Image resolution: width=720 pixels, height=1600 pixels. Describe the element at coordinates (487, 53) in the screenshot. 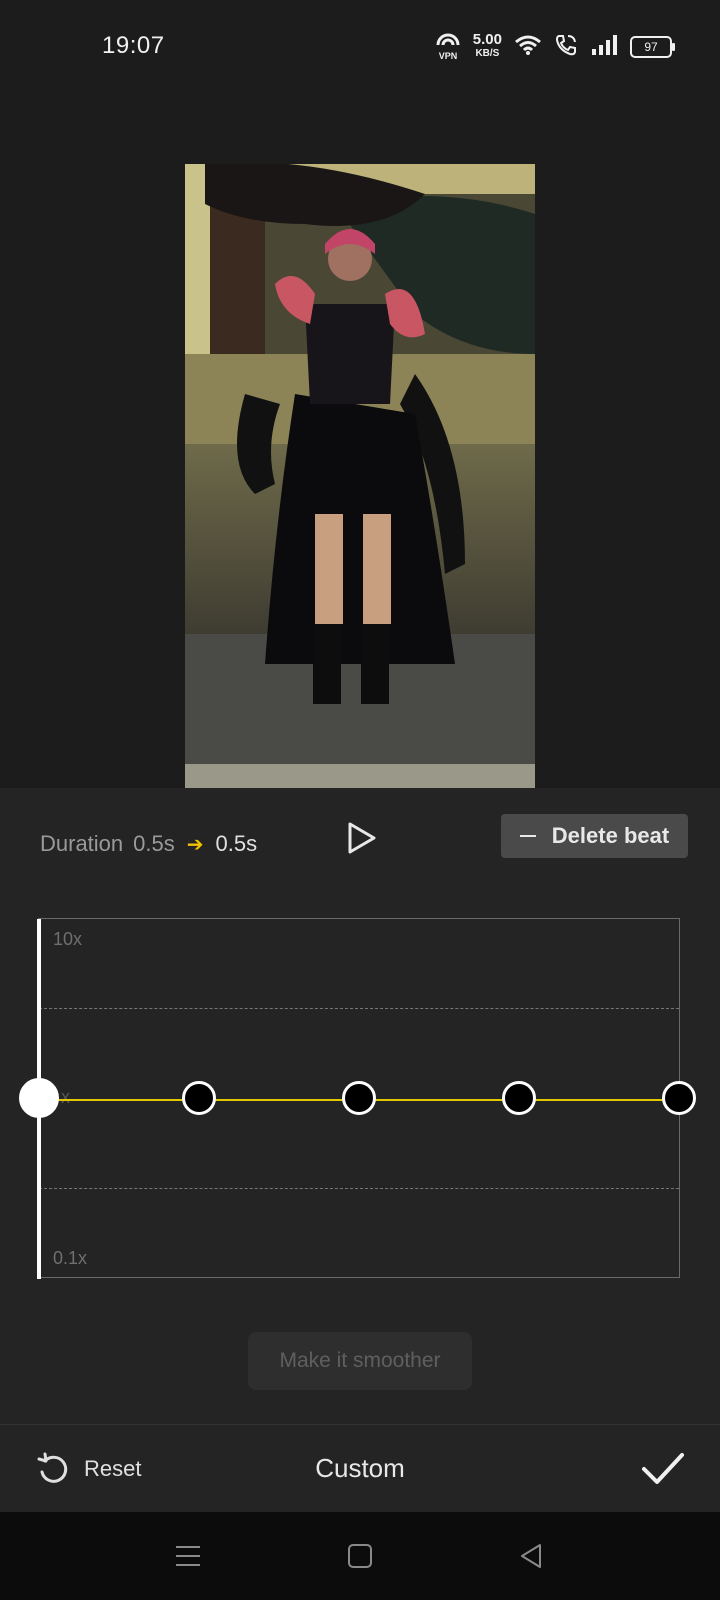

I see `net-speed-unit: KB/S` at that location.